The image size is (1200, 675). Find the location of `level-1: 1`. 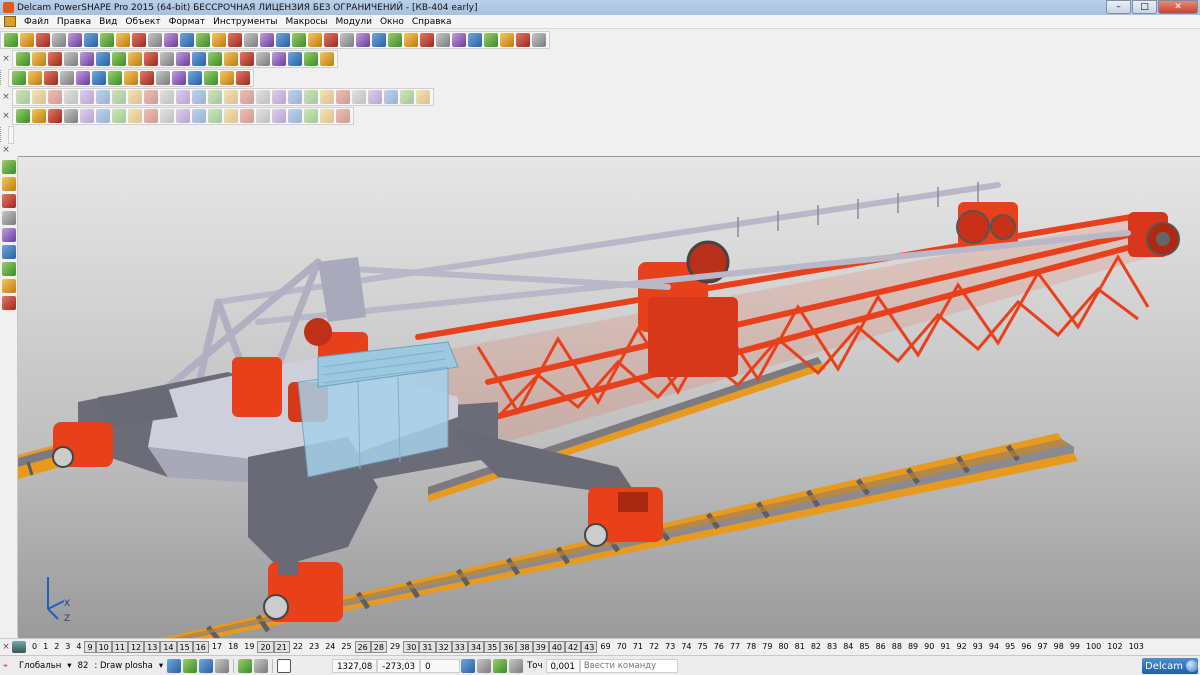

level-1: 1 is located at coordinates (45, 647).